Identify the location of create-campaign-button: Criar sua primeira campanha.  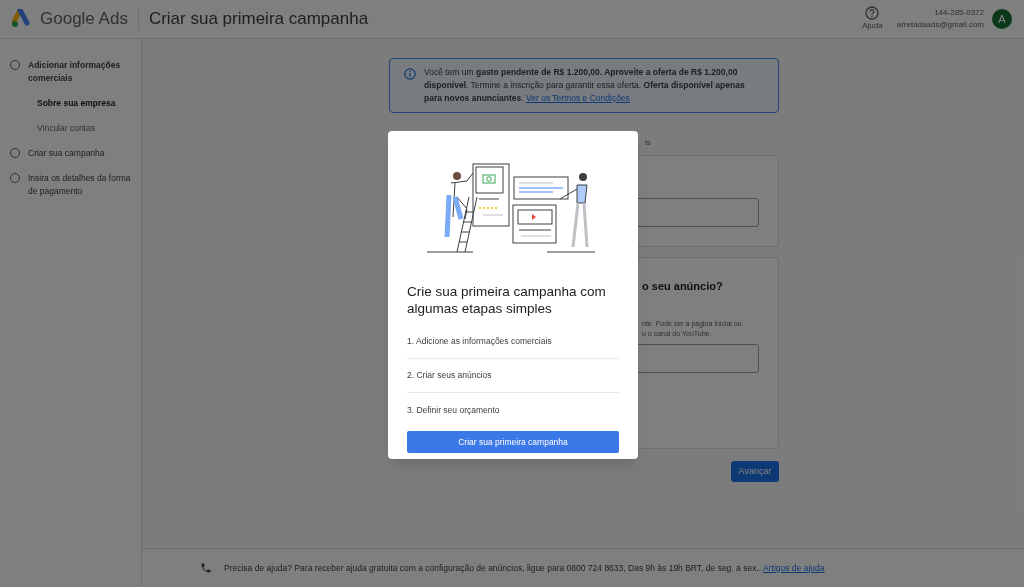
(513, 442).